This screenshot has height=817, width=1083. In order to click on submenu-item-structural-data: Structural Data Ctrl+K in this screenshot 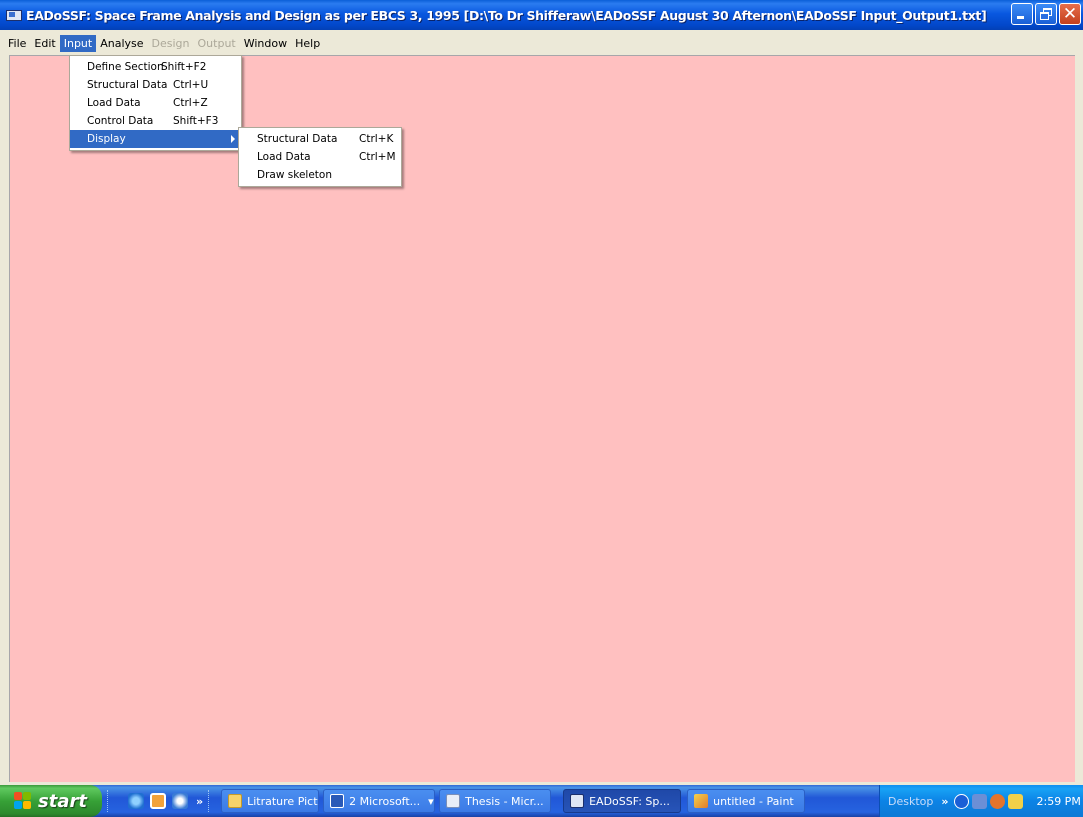, I will do `click(320, 139)`.